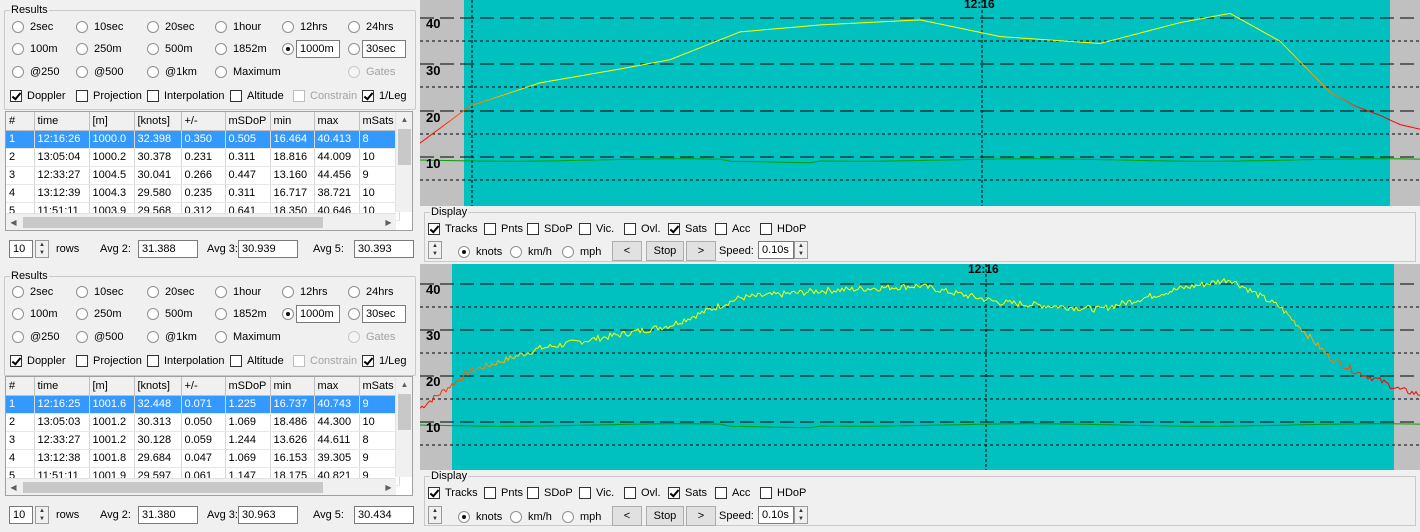 The width and height of the screenshot is (1420, 532). Describe the element at coordinates (292, 121) in the screenshot. I see `col-header: min` at that location.